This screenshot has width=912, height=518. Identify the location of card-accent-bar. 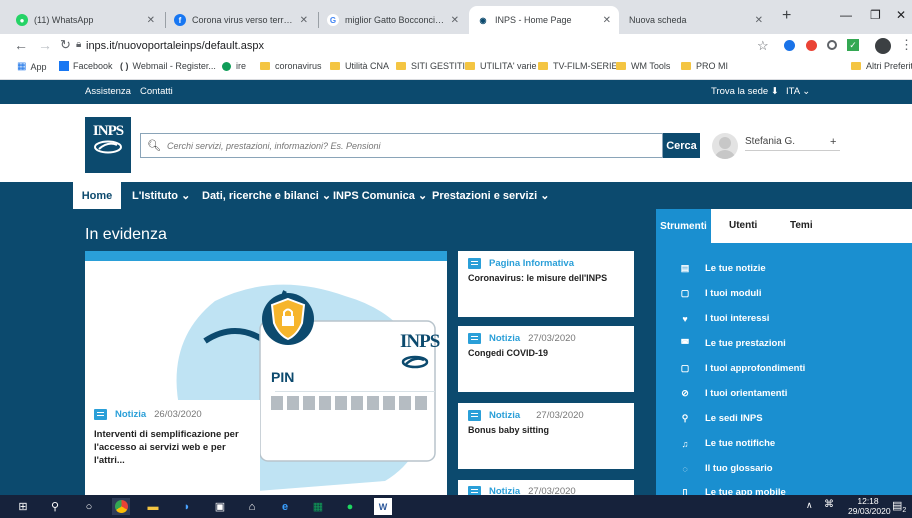
(266, 256).